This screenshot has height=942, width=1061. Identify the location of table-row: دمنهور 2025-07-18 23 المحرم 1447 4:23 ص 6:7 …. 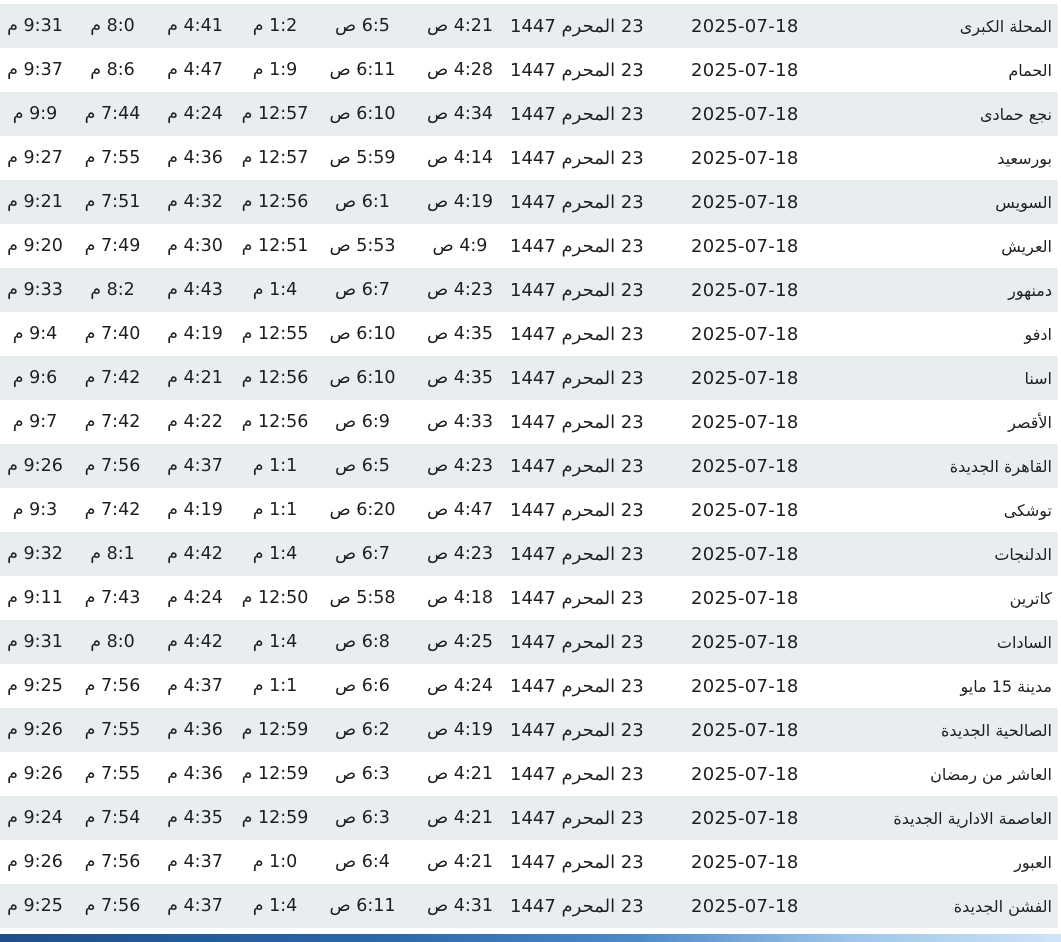
(529, 290).